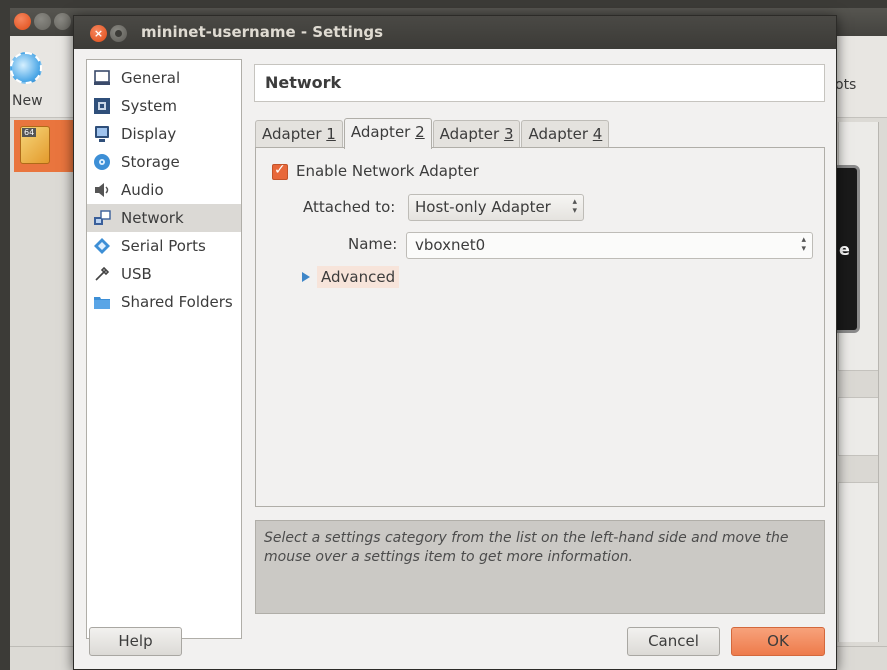 The image size is (887, 670). Describe the element at coordinates (306, 277) in the screenshot. I see `expand-arrow-icon` at that location.